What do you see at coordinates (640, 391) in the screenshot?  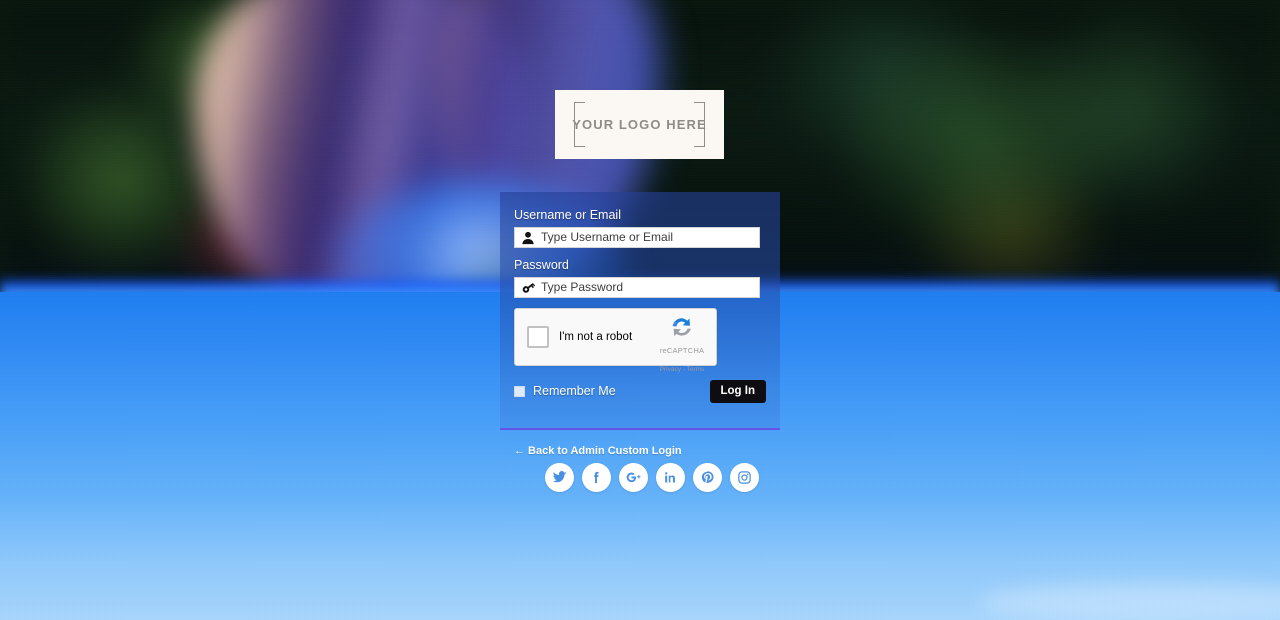 I see `remember-row: Remember Me Log In` at bounding box center [640, 391].